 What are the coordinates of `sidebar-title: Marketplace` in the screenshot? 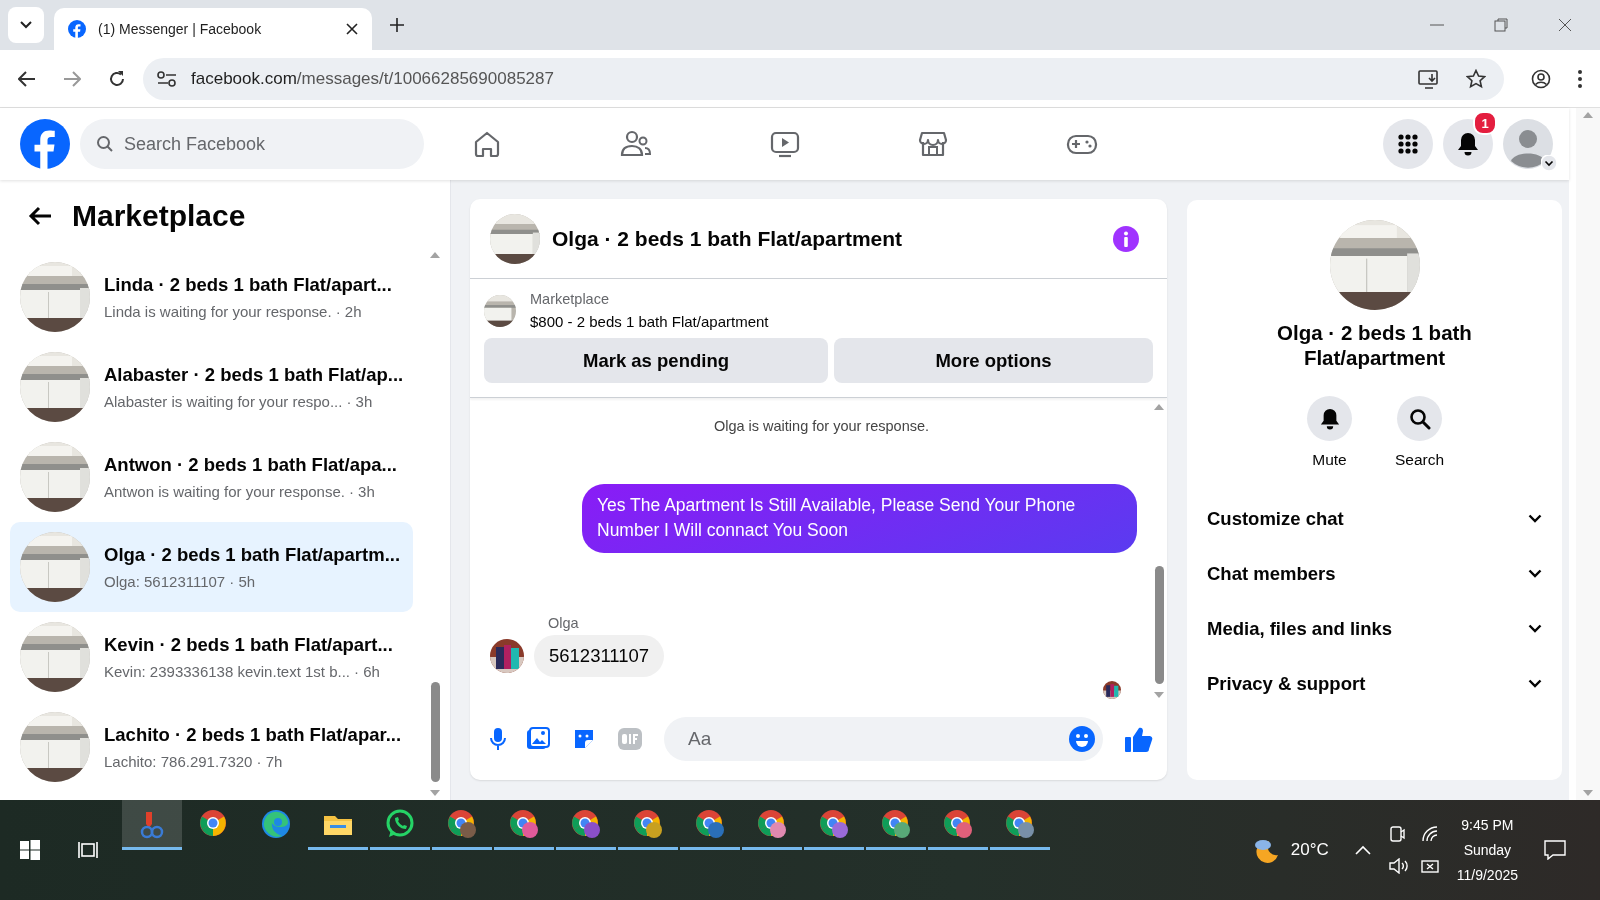 It's located at (159, 216).